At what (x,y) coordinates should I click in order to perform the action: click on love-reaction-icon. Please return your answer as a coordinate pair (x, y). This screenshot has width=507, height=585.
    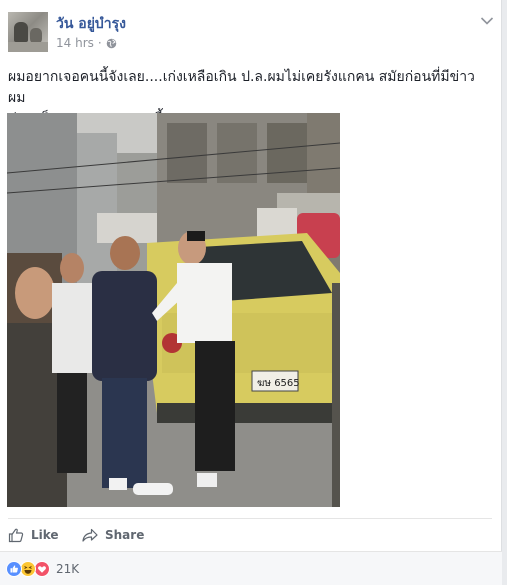
    Looking at the image, I should click on (42, 569).